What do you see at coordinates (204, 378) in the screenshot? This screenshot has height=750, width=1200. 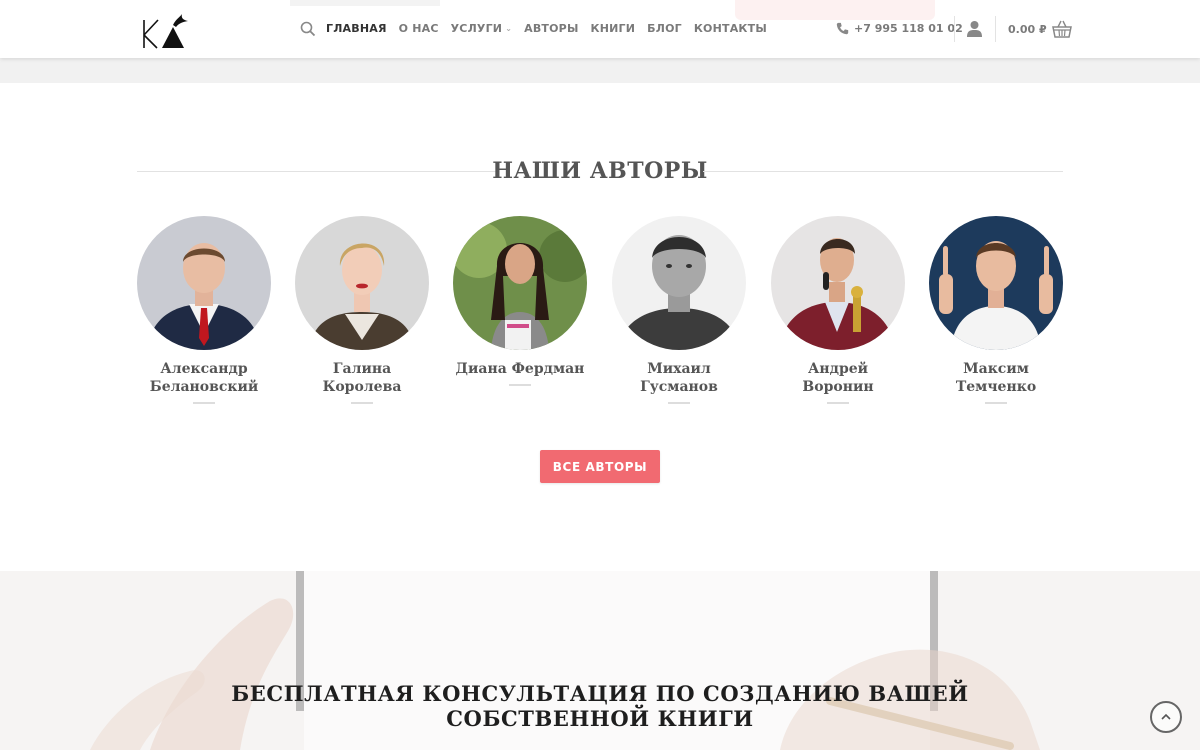 I see `author-name: Александр Белановский` at bounding box center [204, 378].